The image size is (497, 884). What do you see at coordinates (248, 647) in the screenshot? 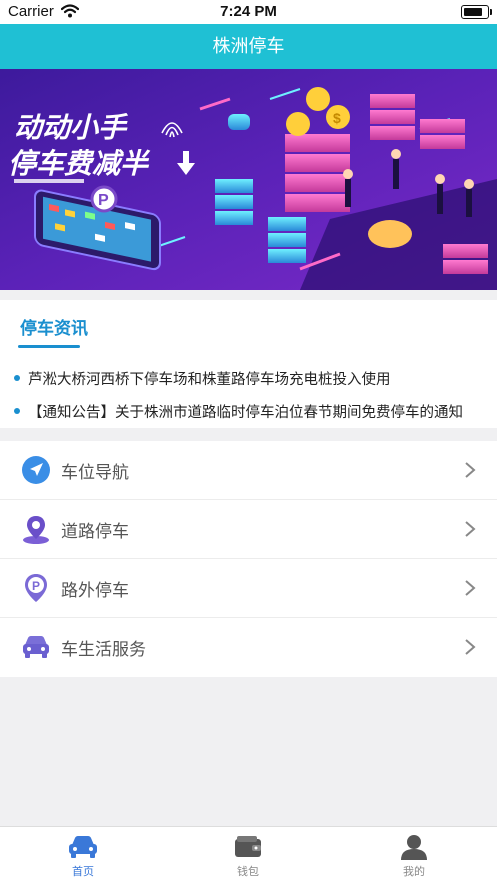
I see `menu-item-car-life: 车生活服务` at bounding box center [248, 647].